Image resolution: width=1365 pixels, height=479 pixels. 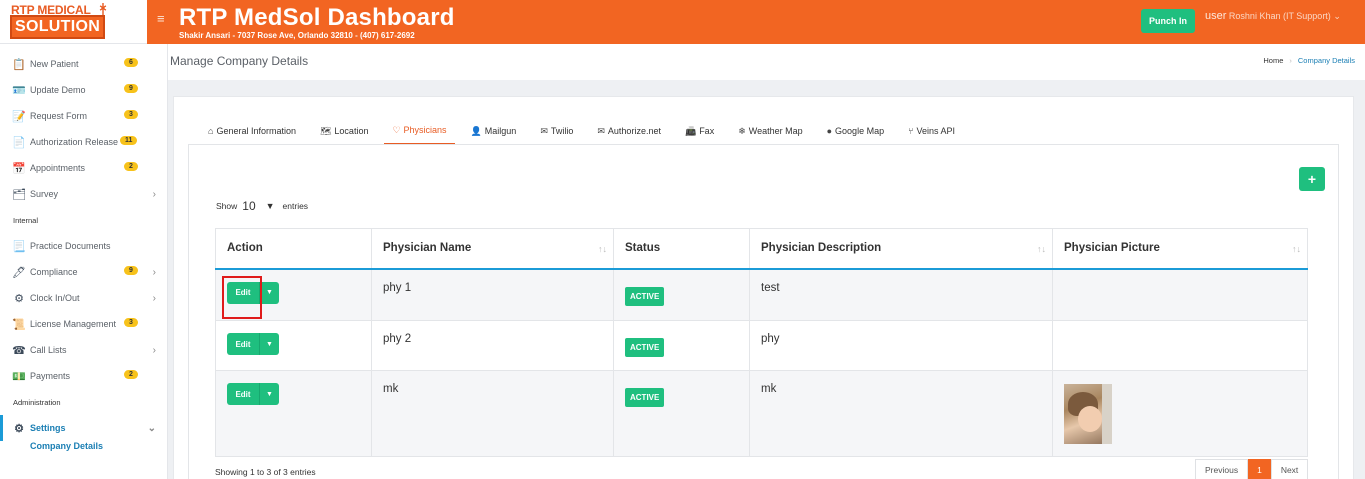 What do you see at coordinates (344, 131) in the screenshot?
I see `tab-location: 🗺 Location` at bounding box center [344, 131].